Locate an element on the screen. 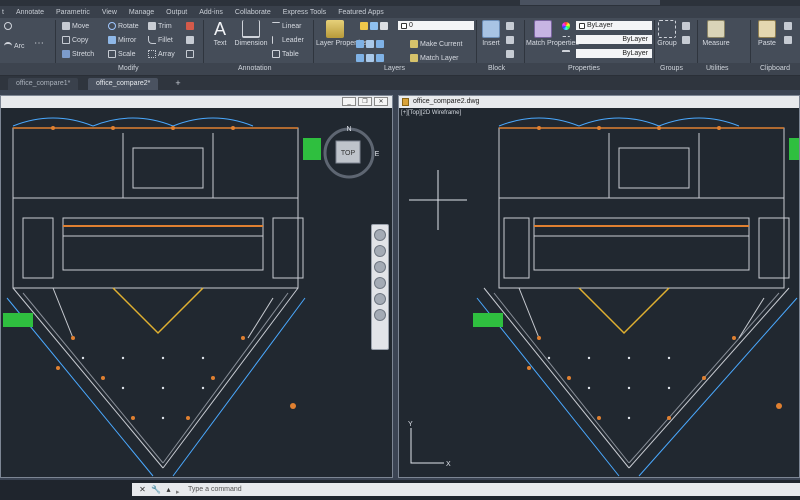 This screenshot has width=800, height=500. layer-isolate-icon is located at coordinates (360, 44).